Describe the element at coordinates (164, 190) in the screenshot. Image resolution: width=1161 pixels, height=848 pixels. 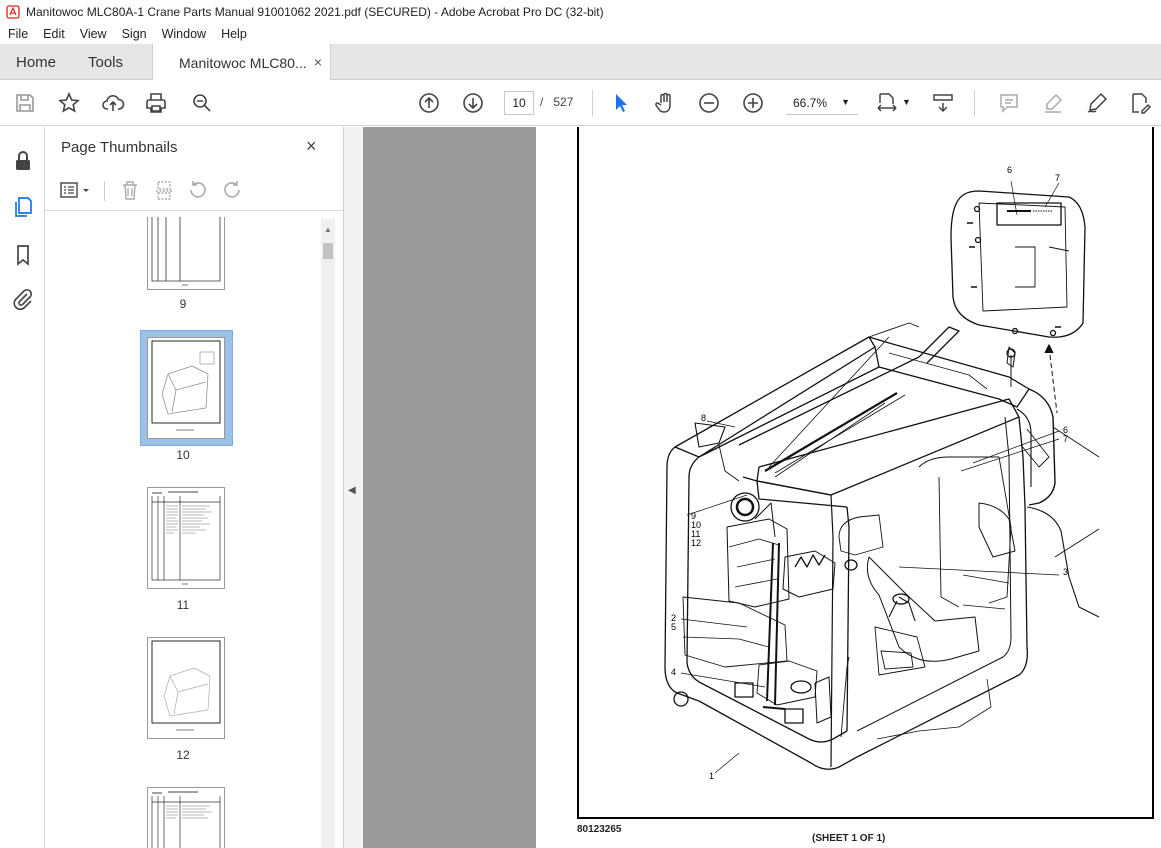
I see `extract-page-icon` at that location.